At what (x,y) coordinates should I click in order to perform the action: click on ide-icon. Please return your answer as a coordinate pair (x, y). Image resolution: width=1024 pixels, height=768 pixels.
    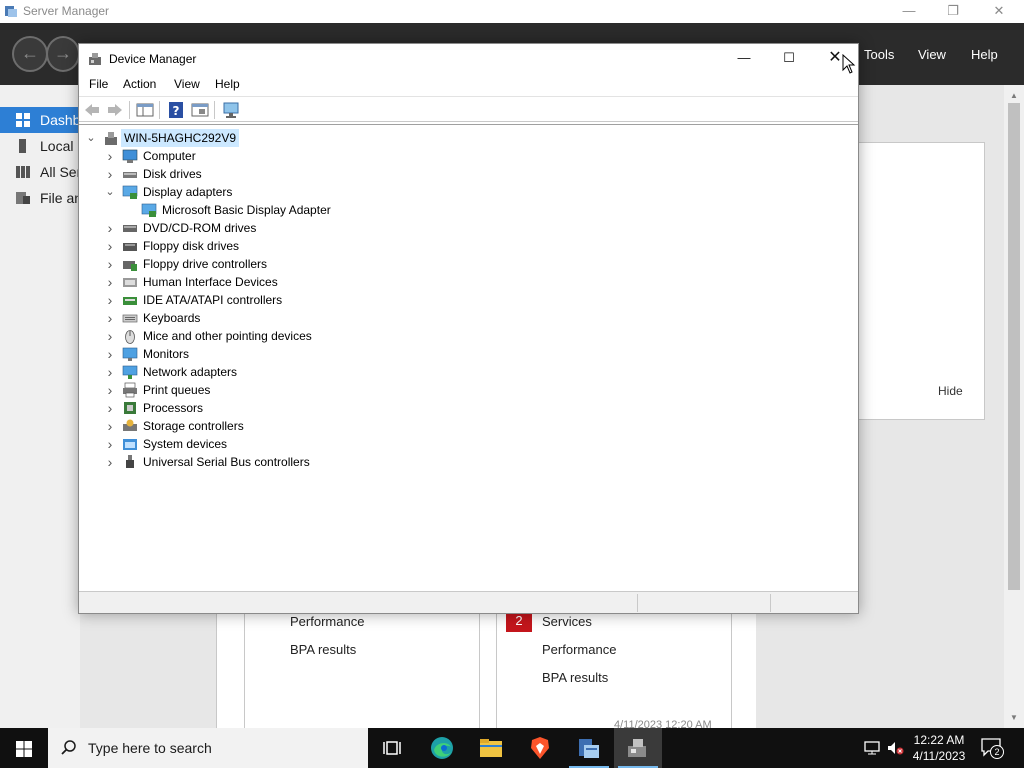
    Looking at the image, I should click on (130, 300).